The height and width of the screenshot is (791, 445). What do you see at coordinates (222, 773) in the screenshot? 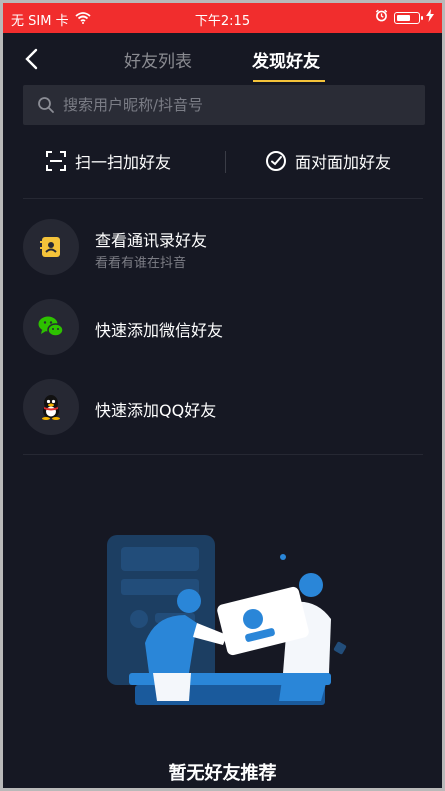
I see `empty-state-text: 暂无好友推荐` at bounding box center [222, 773].